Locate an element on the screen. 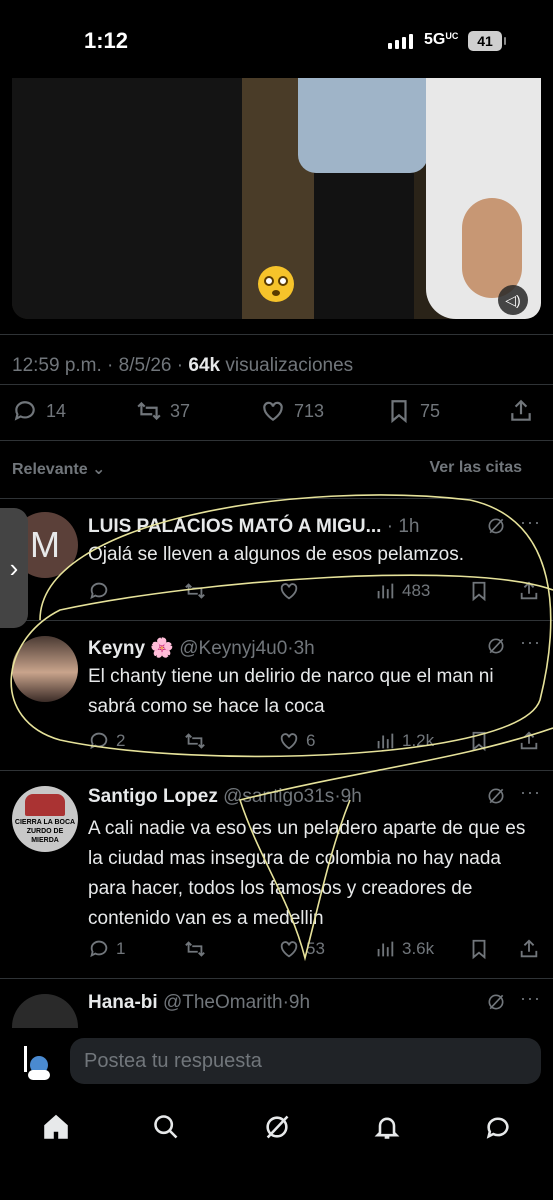 This screenshot has height=1200, width=553. like-button is located at coordinates (289, 591).